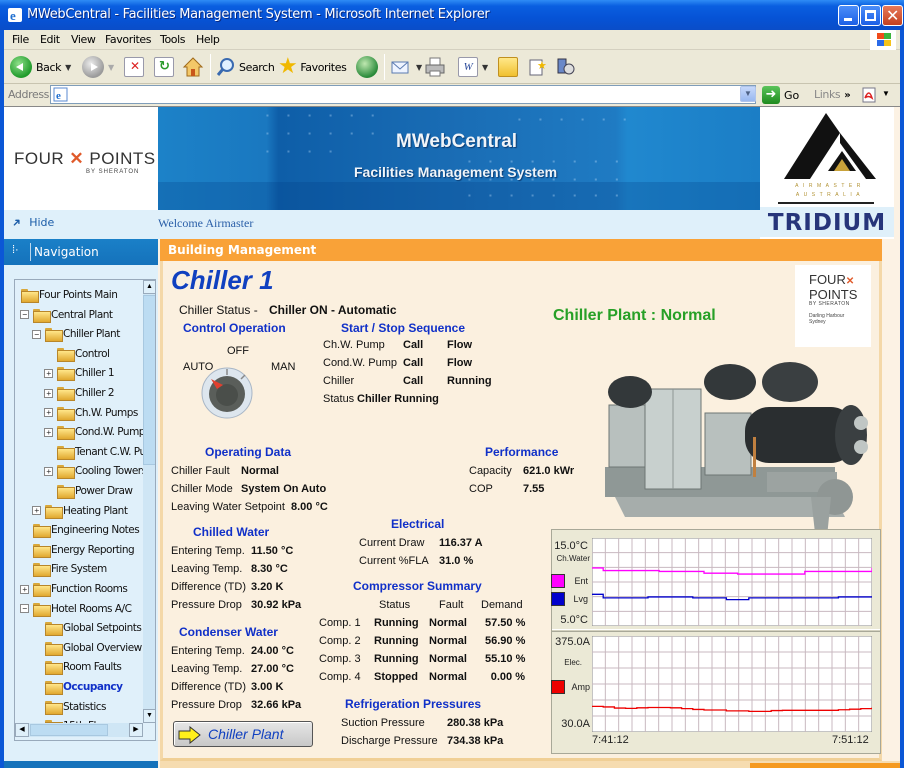 Image resolution: width=904 pixels, height=768 pixels. What do you see at coordinates (84, 550) in the screenshot?
I see `tree-item: Energy Reporting` at bounding box center [84, 550].